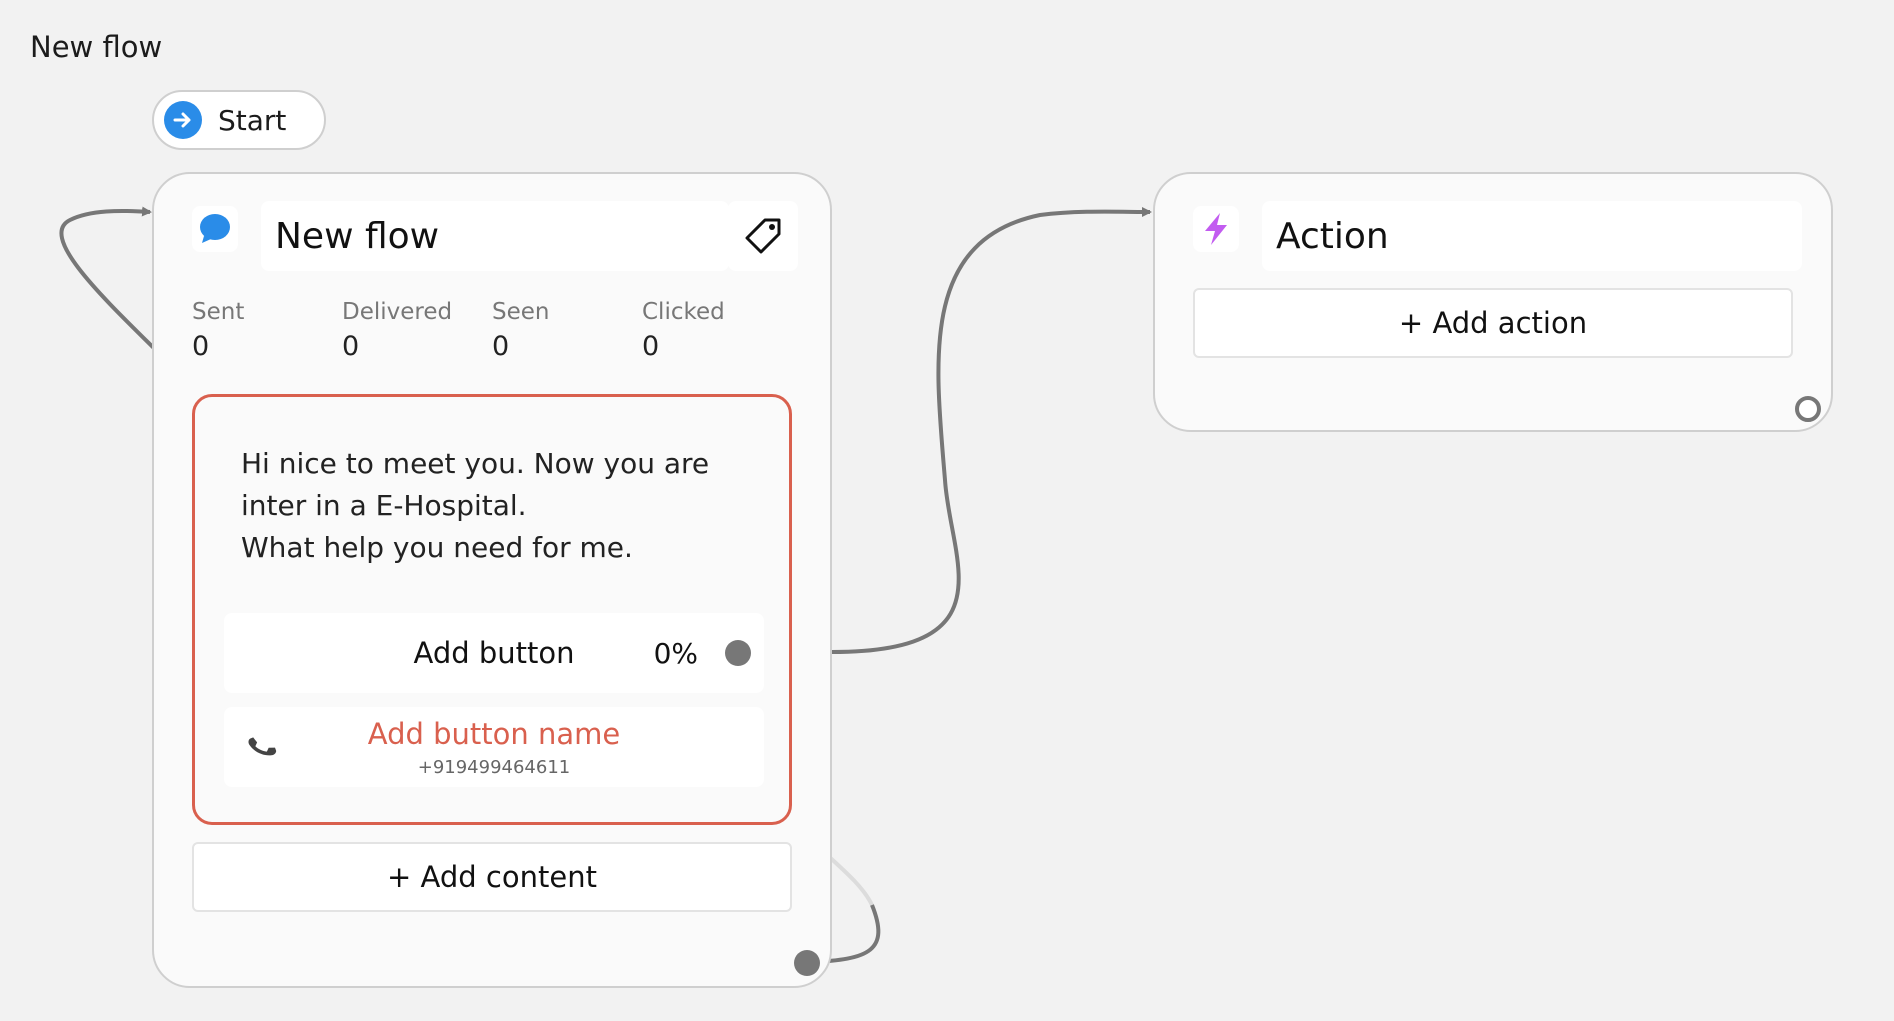 The height and width of the screenshot is (1021, 1894). I want to click on stat-seen: Seen 0, so click(521, 330).